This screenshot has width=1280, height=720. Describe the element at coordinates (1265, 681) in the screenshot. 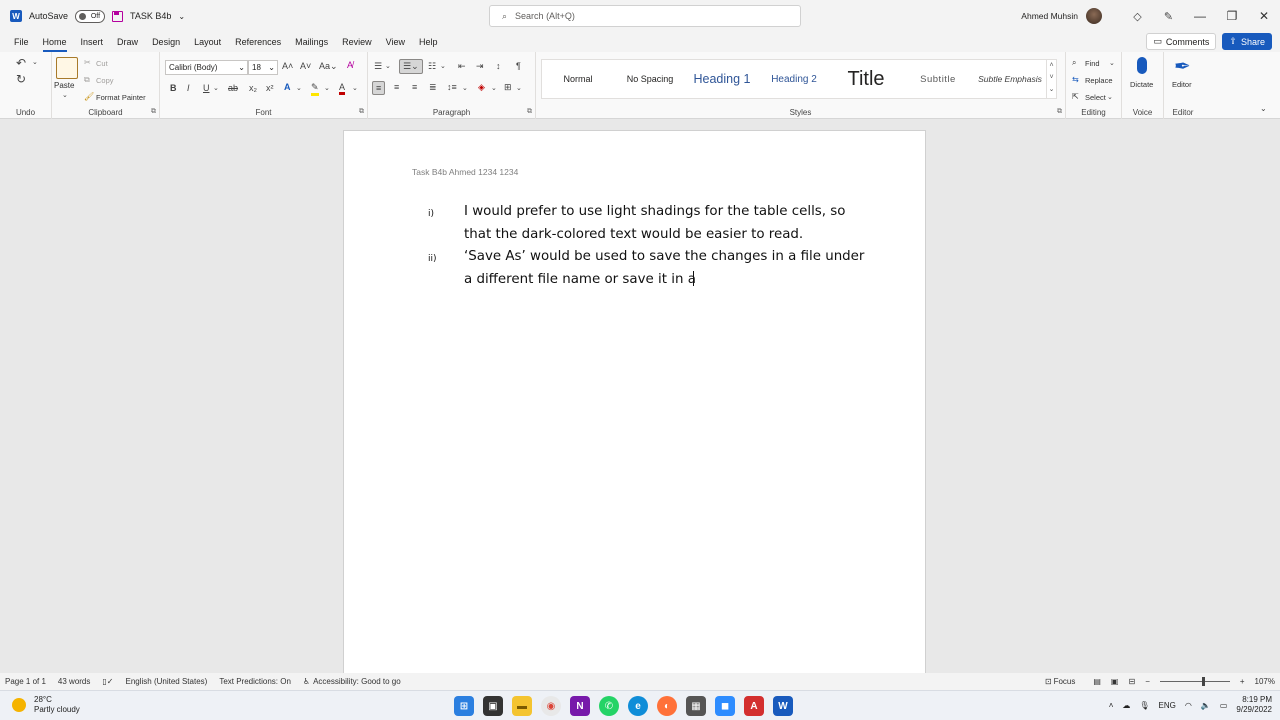

I see `zoom-level: 107%` at that location.